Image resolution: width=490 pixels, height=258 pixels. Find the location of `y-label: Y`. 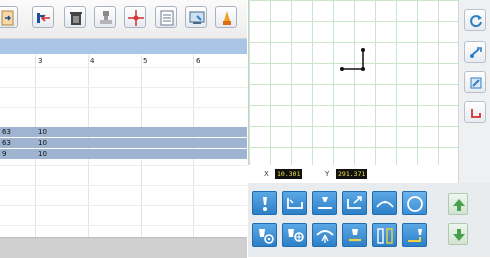

y-label: Y is located at coordinates (327, 174).